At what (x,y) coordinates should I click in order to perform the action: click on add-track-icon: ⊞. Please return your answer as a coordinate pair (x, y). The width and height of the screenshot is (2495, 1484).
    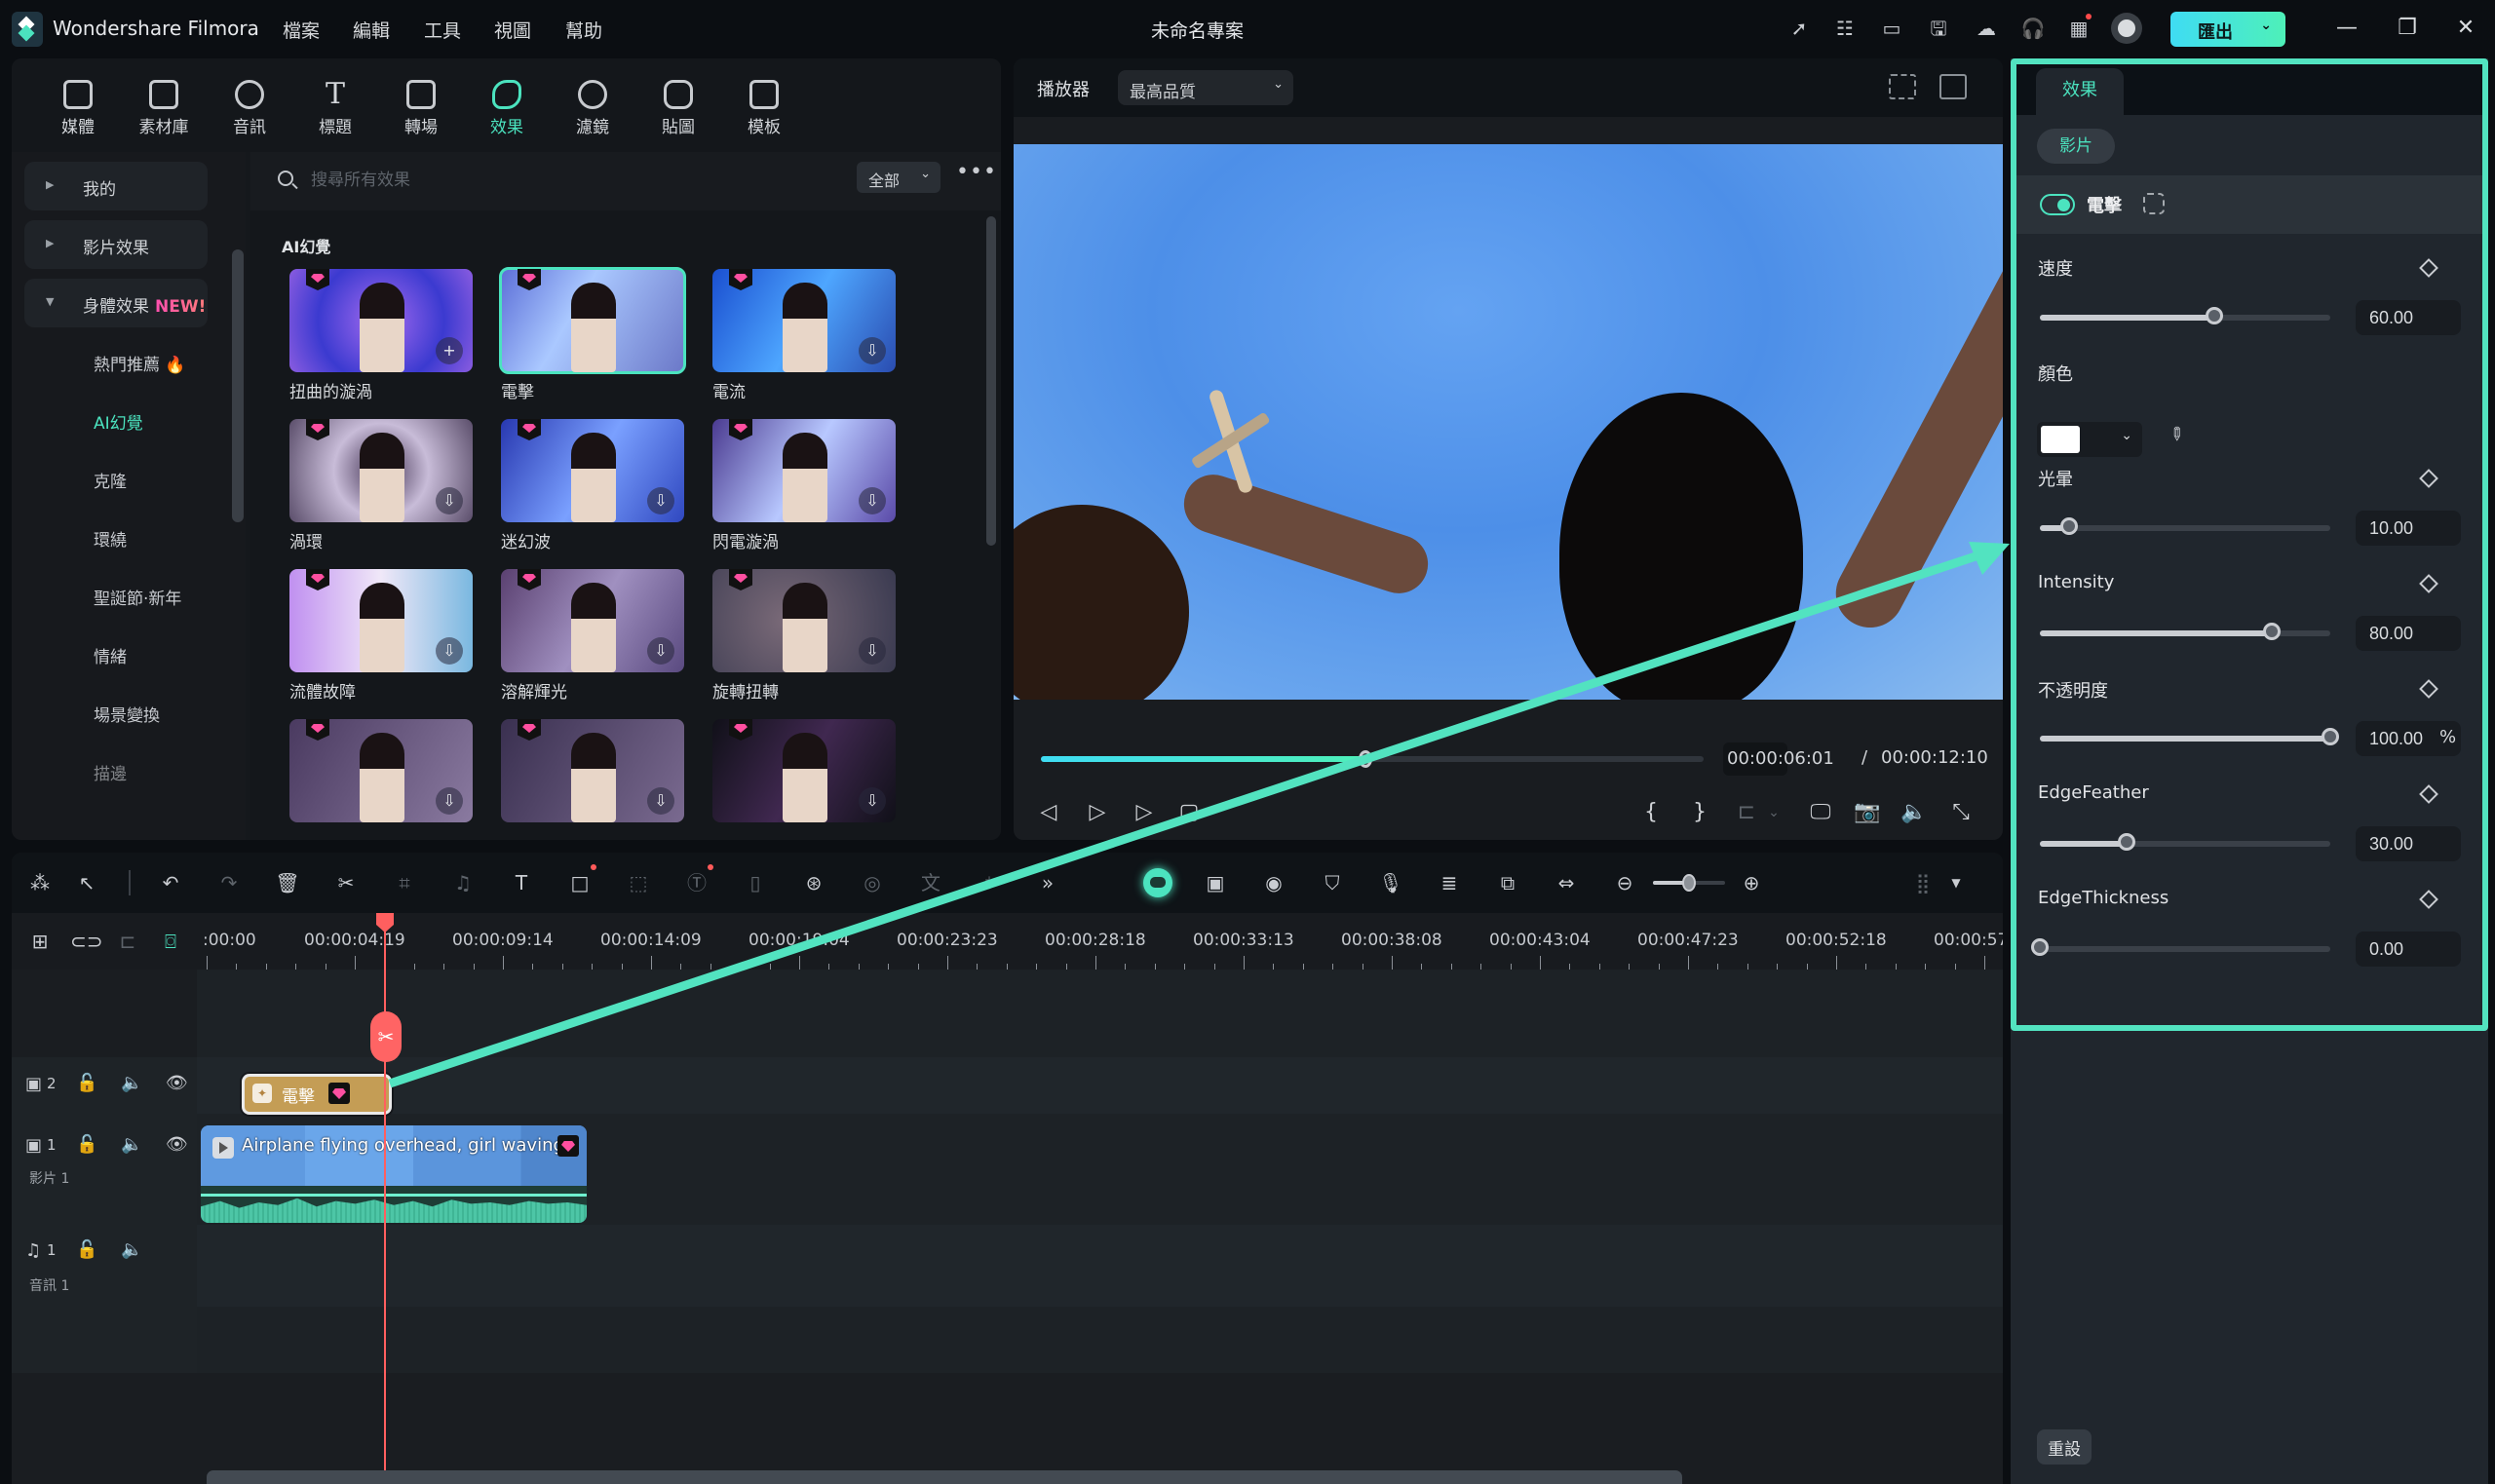
    Looking at the image, I should click on (40, 941).